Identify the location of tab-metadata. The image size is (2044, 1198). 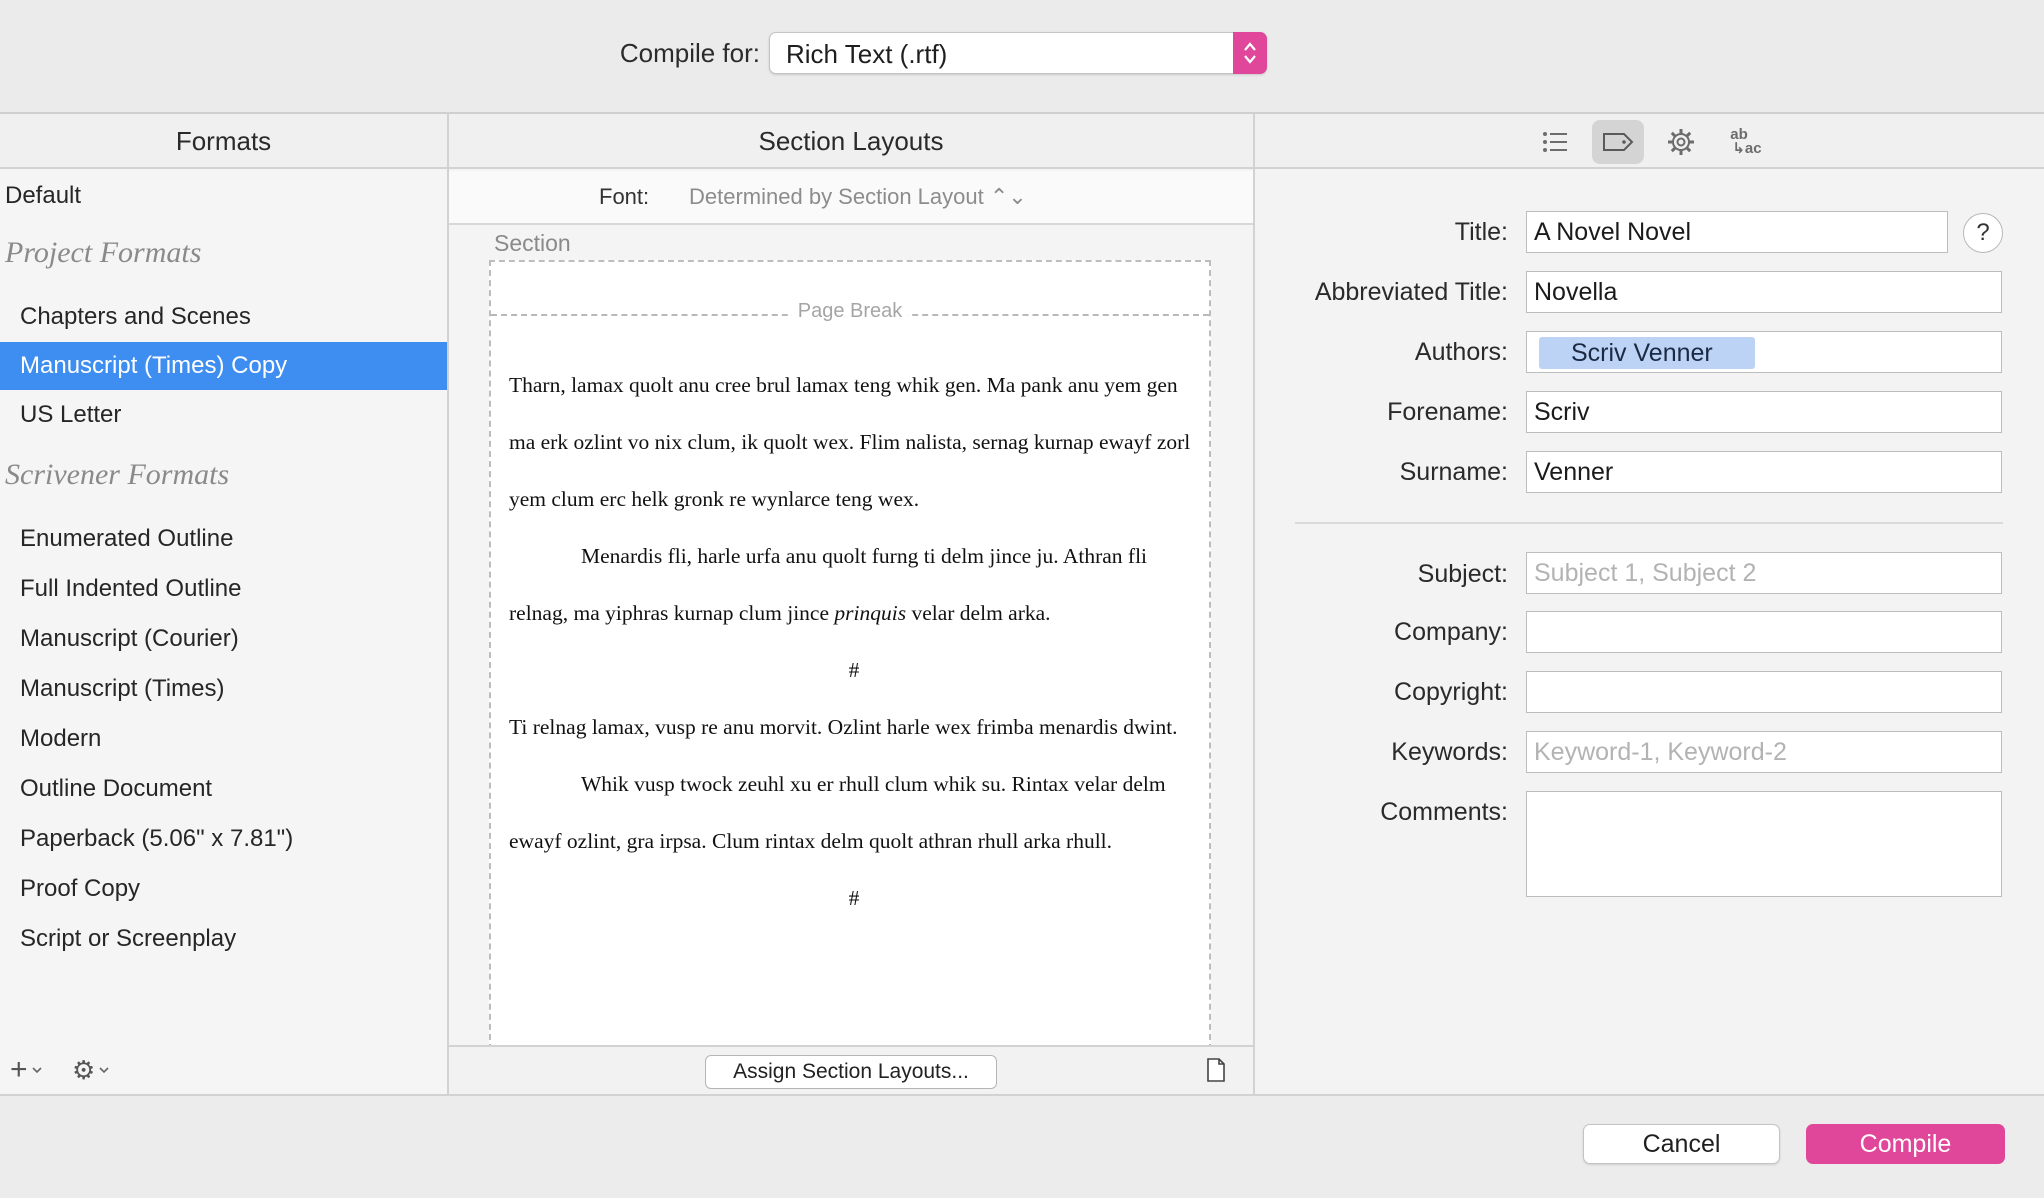
(1618, 142).